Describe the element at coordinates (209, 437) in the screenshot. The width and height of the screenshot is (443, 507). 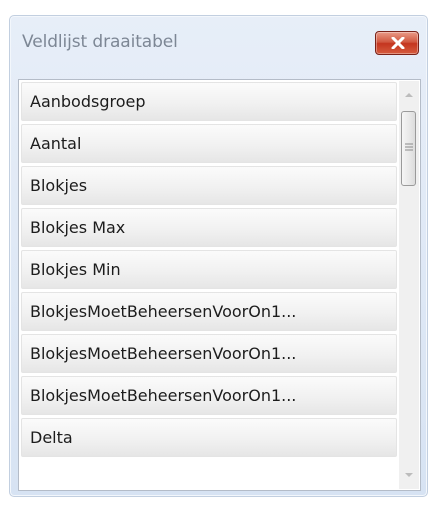
I see `list-item: Delta` at that location.